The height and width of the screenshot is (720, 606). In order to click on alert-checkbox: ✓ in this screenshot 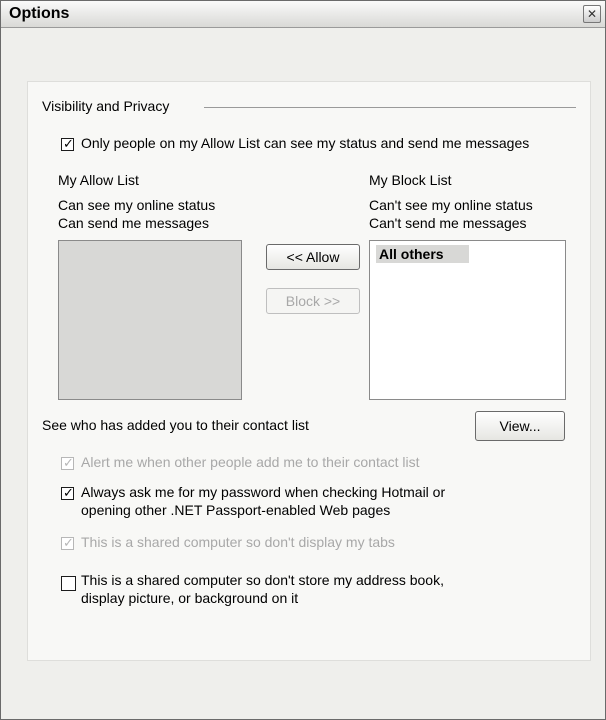, I will do `click(67, 462)`.